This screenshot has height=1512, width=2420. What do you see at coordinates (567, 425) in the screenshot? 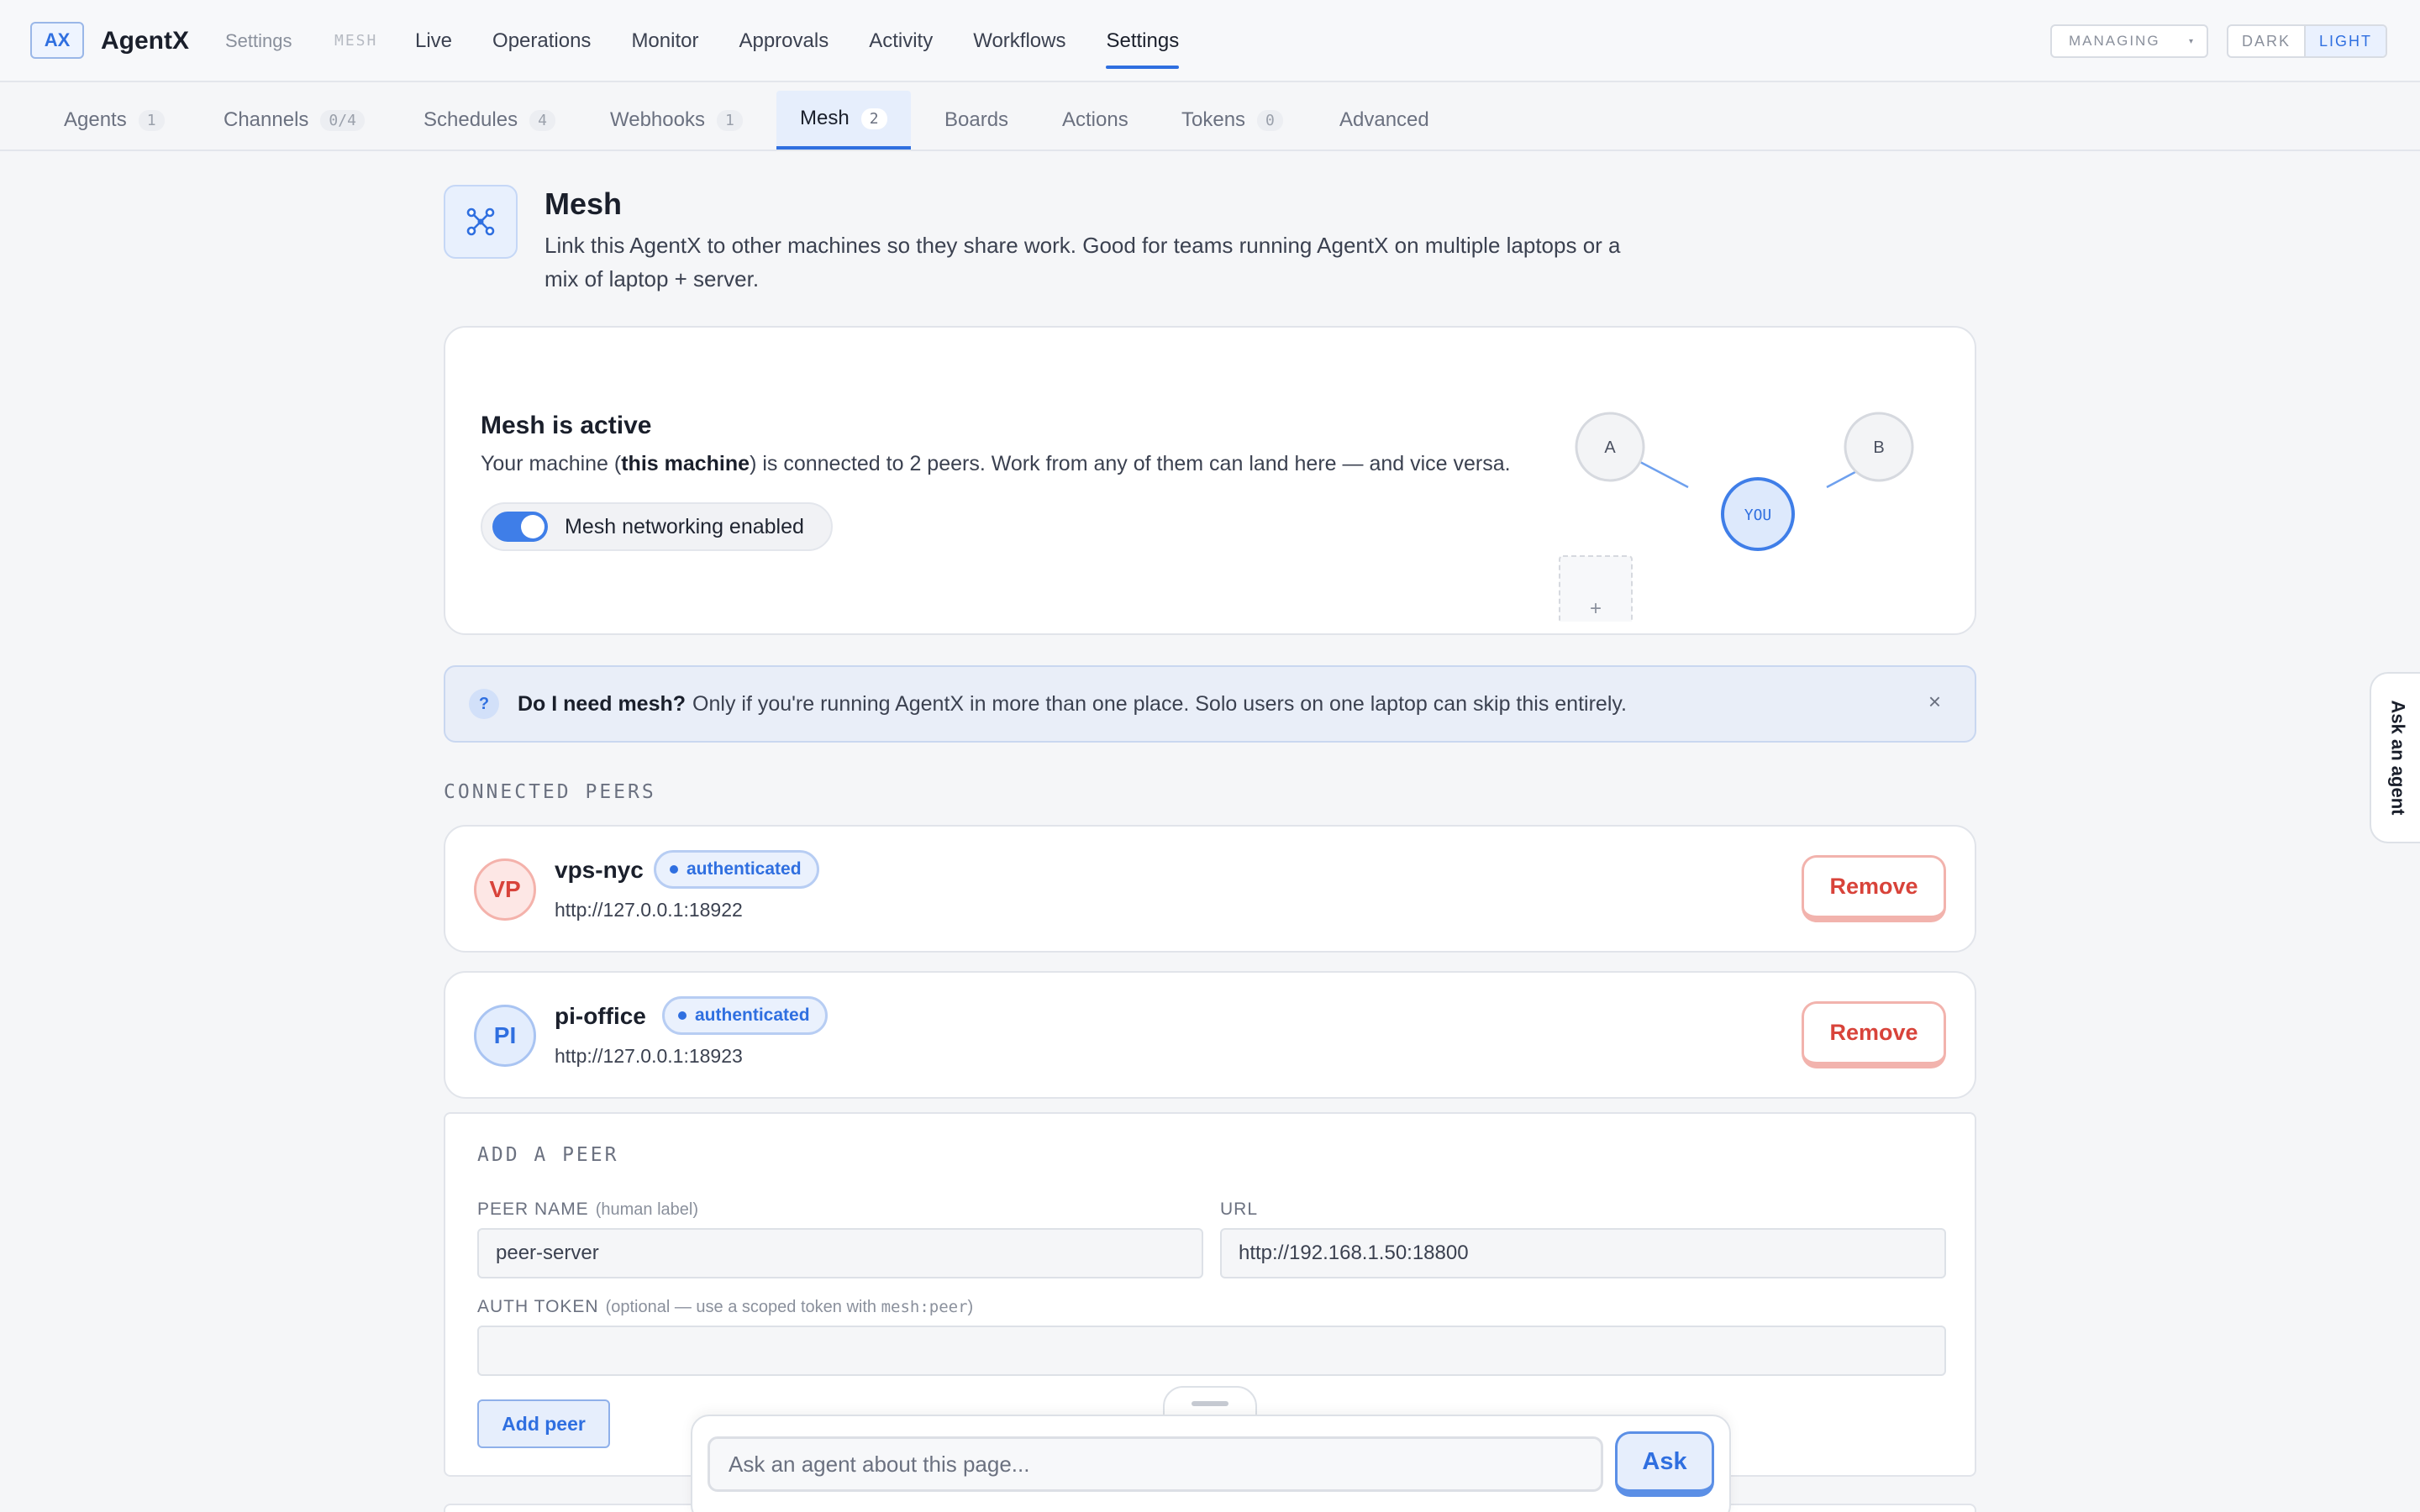
I see `mesh-status-title: Mesh is active` at bounding box center [567, 425].